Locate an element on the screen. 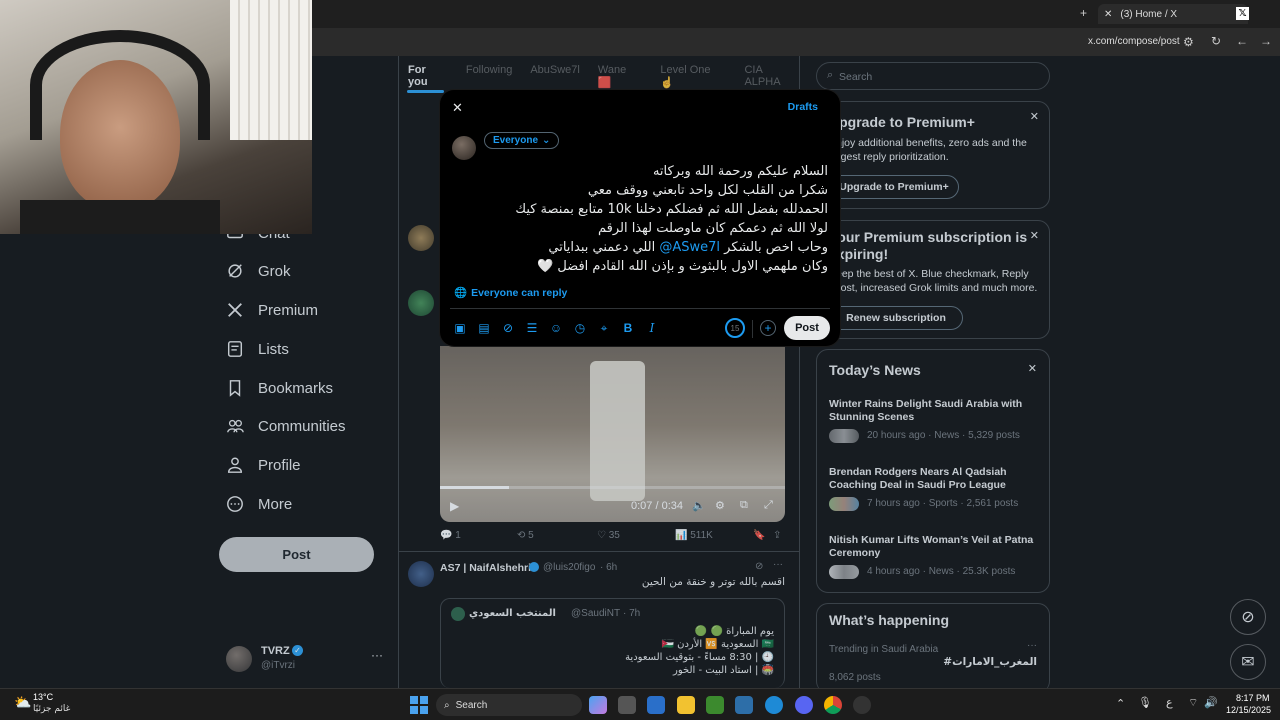 This screenshot has height=720, width=1280. poll-icon: ☰ is located at coordinates (532, 328).